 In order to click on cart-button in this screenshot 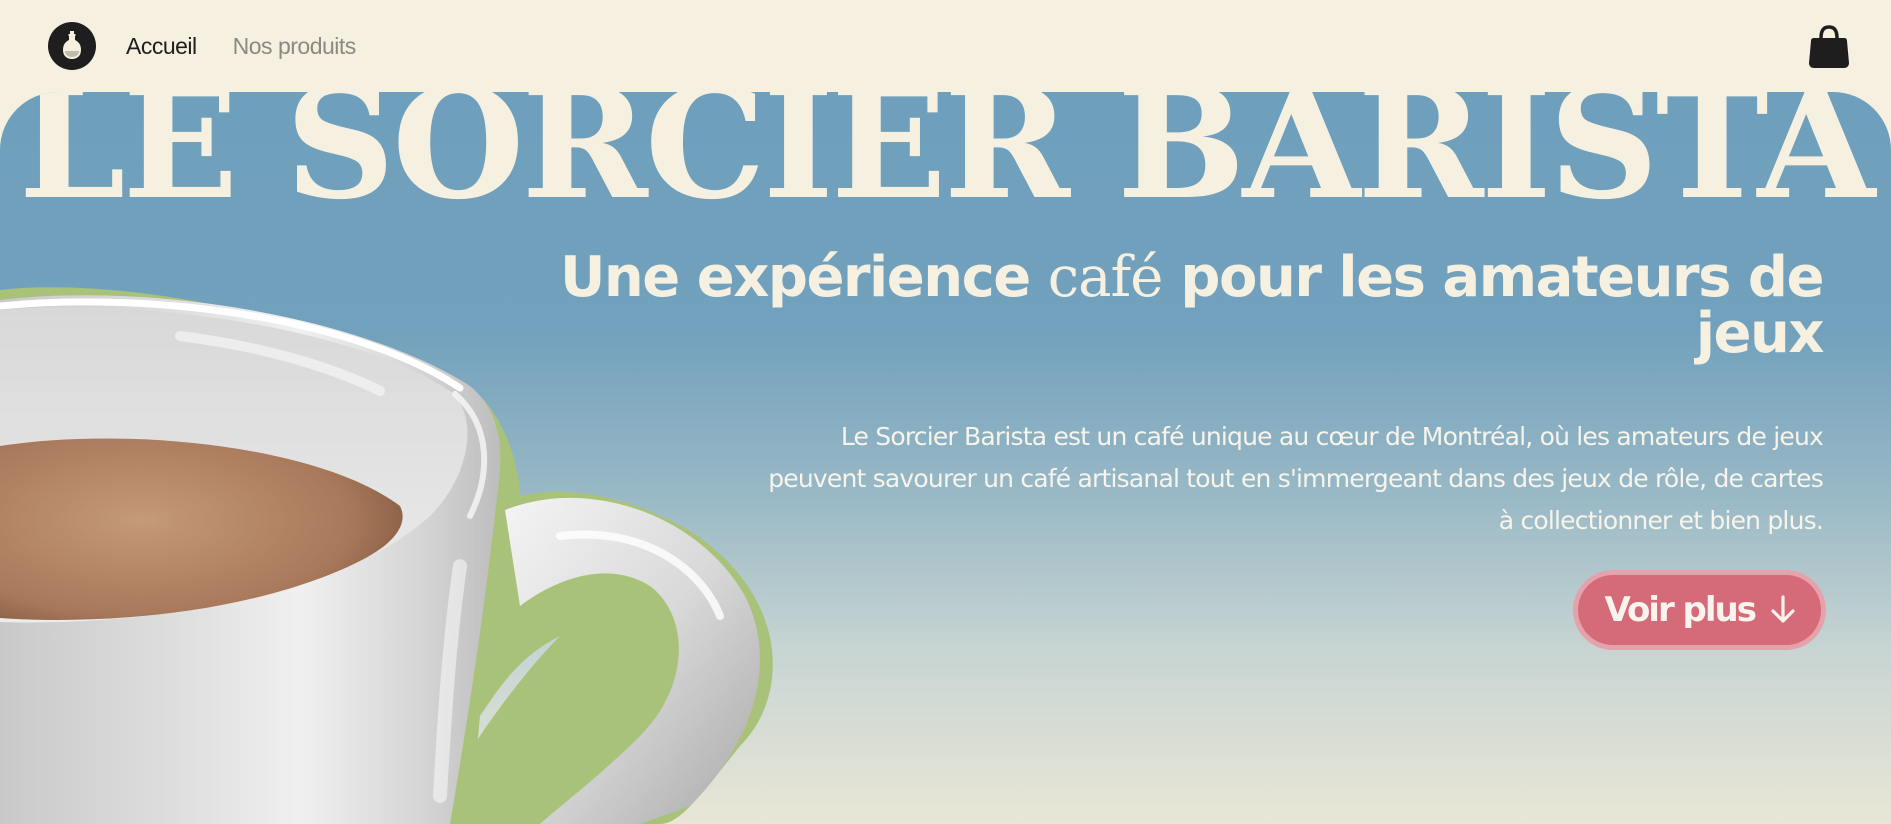, I will do `click(1829, 47)`.